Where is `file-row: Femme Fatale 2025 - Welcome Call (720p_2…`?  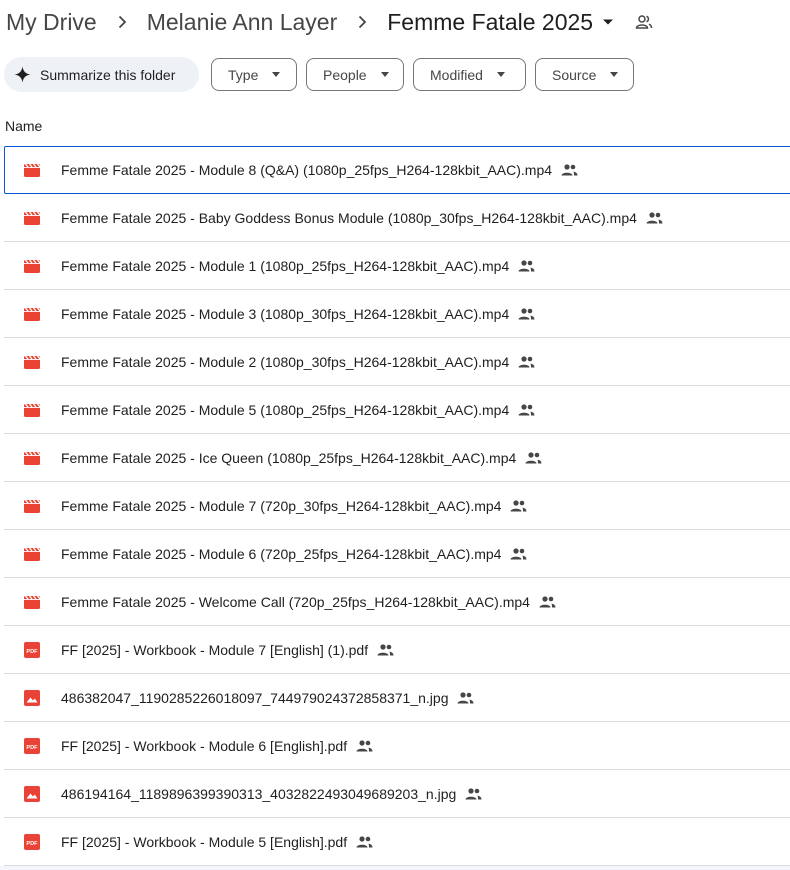 file-row: Femme Fatale 2025 - Welcome Call (720p_2… is located at coordinates (397, 602).